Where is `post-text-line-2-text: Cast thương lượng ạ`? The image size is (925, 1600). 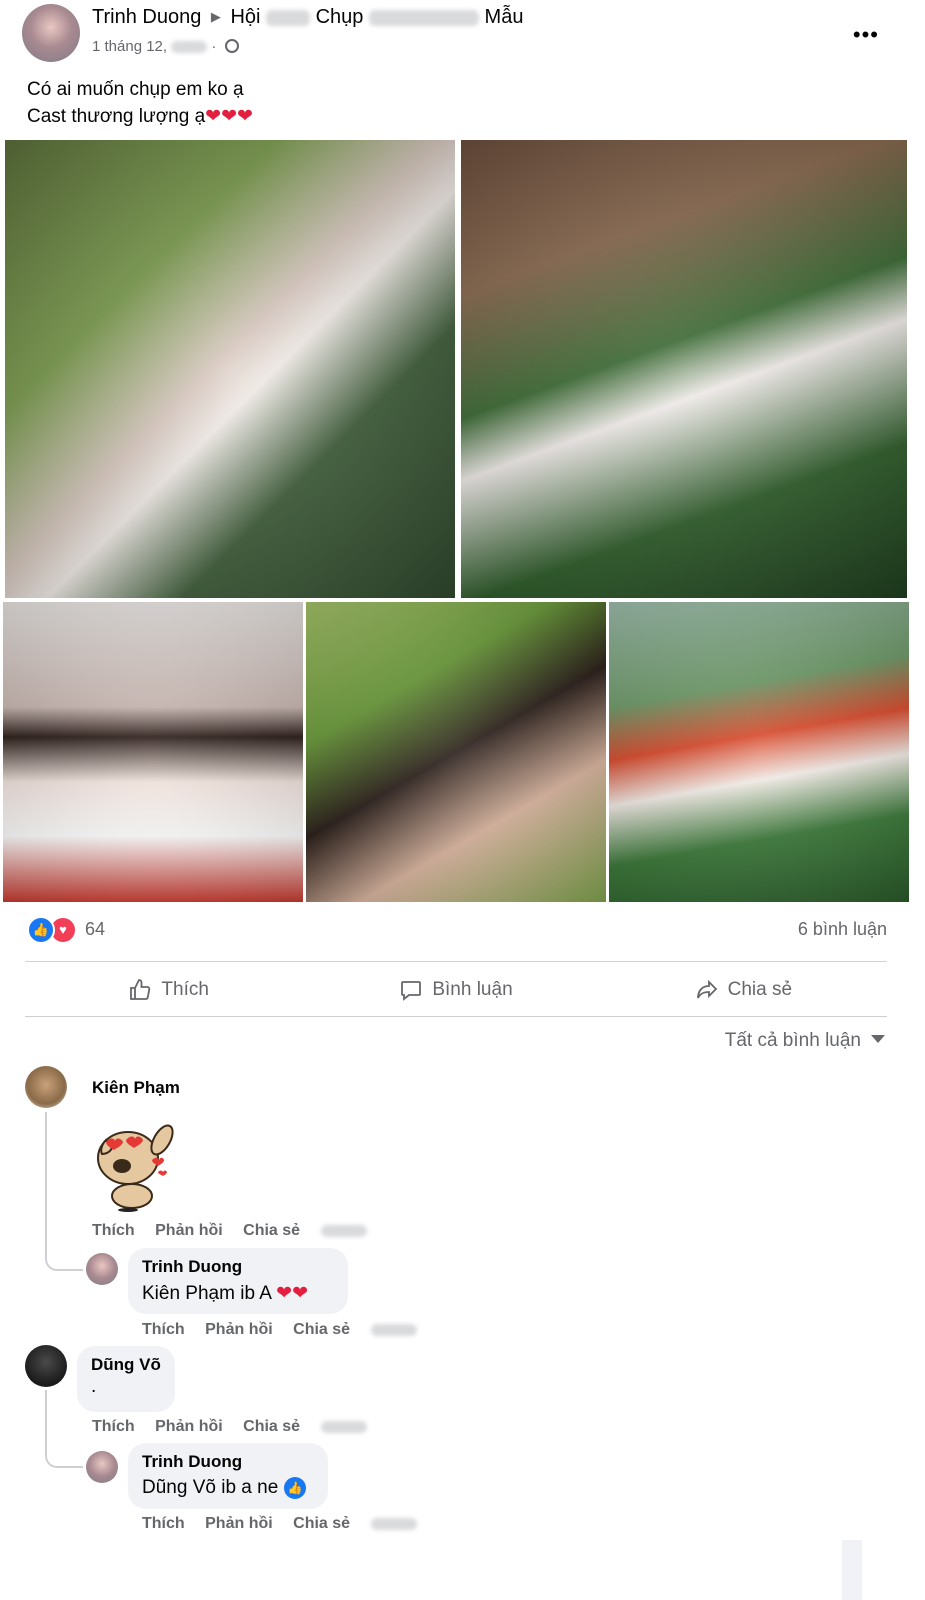
post-text-line-2-text: Cast thương lượng ạ is located at coordinates (116, 116).